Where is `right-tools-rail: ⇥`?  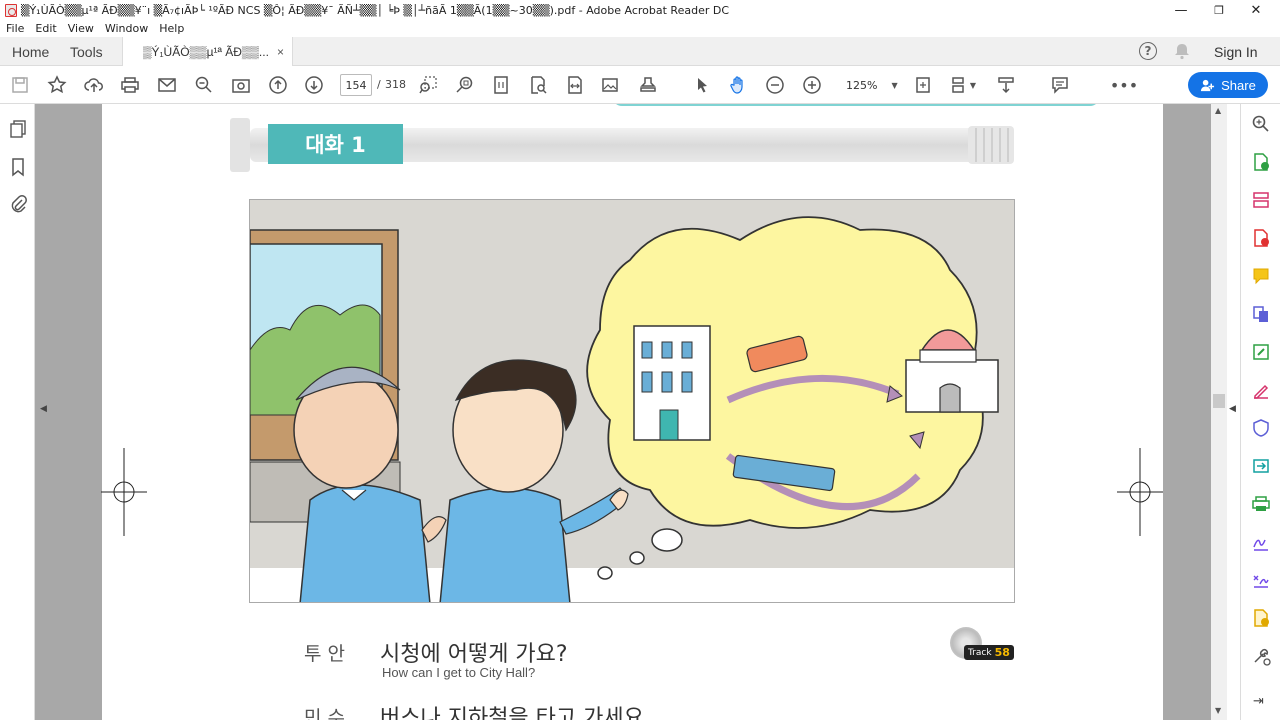
right-tools-rail: ⇥ is located at coordinates (1260, 412).